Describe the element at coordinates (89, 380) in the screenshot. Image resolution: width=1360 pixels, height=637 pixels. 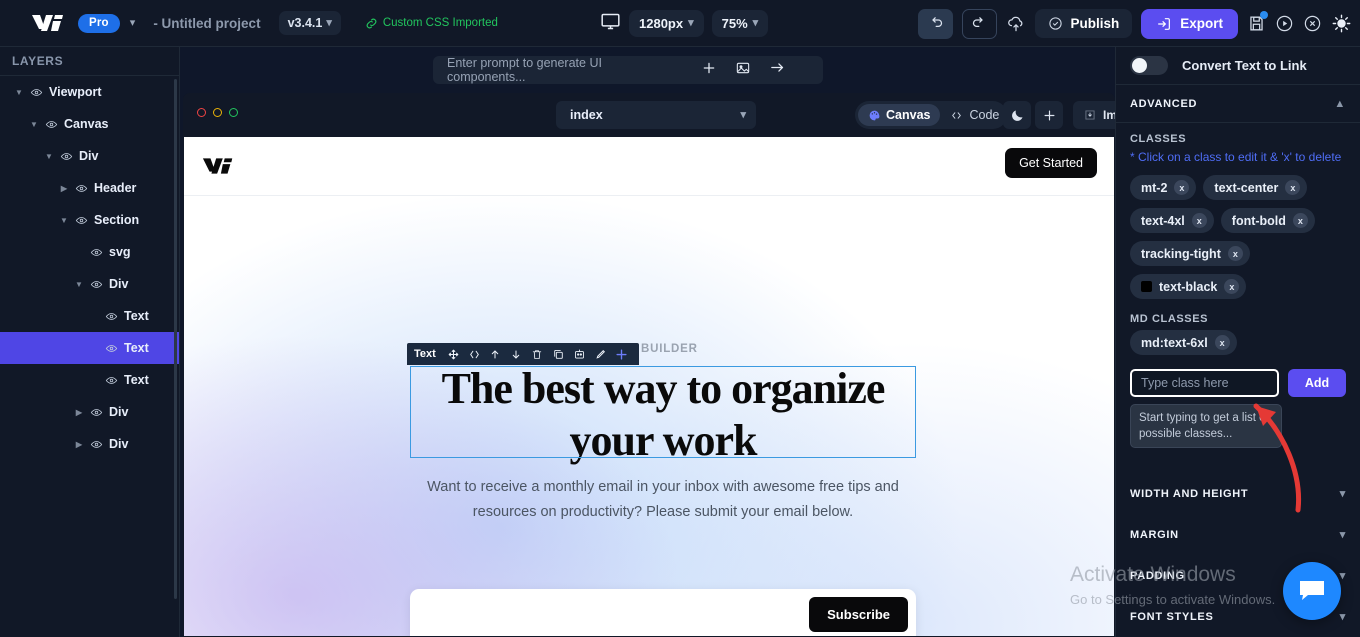
I see `layer-item-text-9: Text` at that location.